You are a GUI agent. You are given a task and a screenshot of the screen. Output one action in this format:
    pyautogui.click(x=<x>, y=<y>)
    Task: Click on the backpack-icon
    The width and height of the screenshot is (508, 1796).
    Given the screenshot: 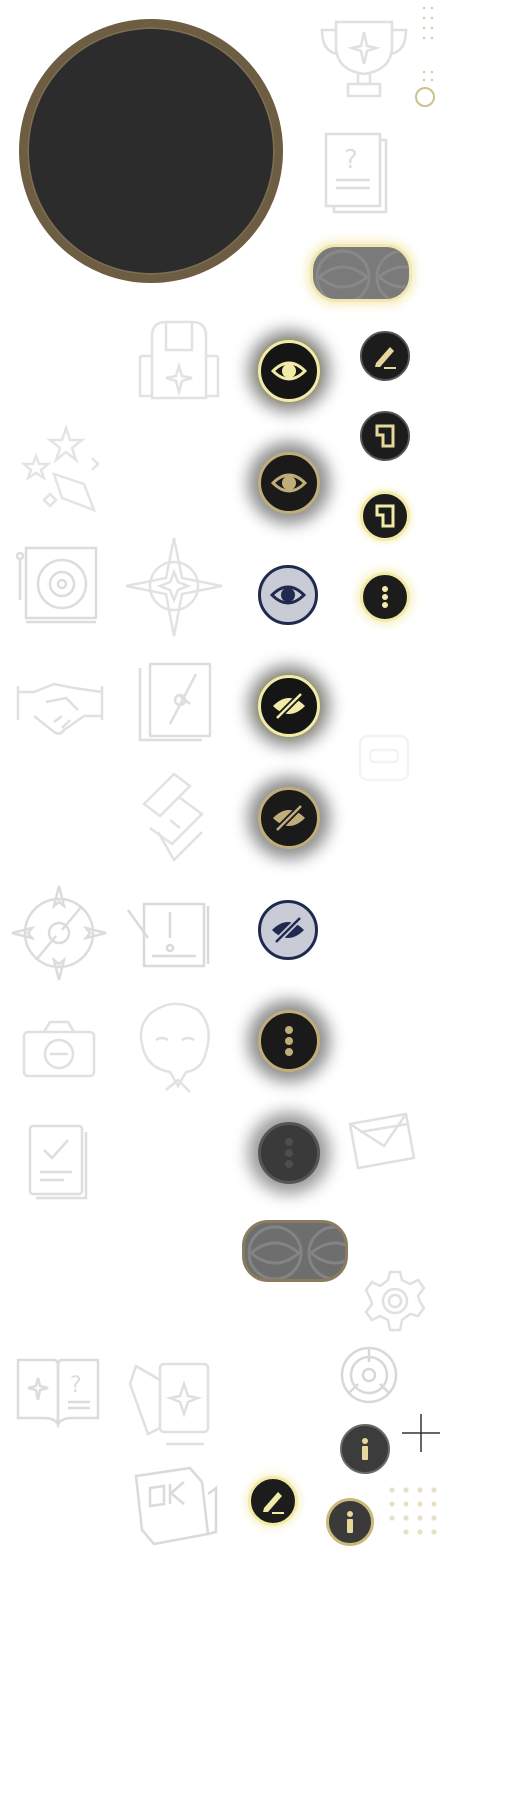 What is the action you would take?
    pyautogui.click(x=179, y=360)
    